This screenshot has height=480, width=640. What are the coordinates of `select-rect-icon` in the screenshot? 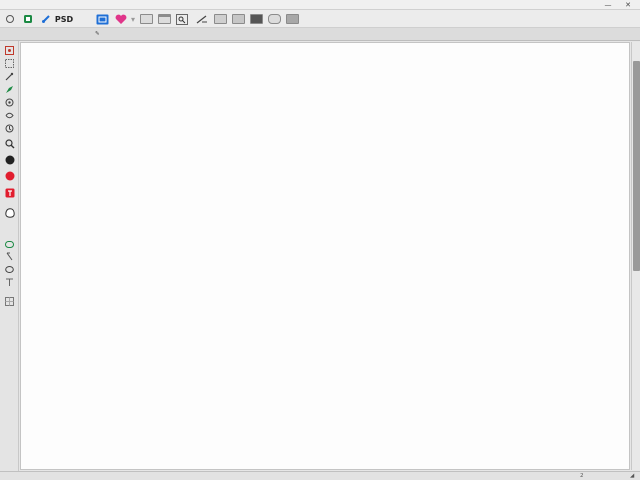 It's located at (102, 19).